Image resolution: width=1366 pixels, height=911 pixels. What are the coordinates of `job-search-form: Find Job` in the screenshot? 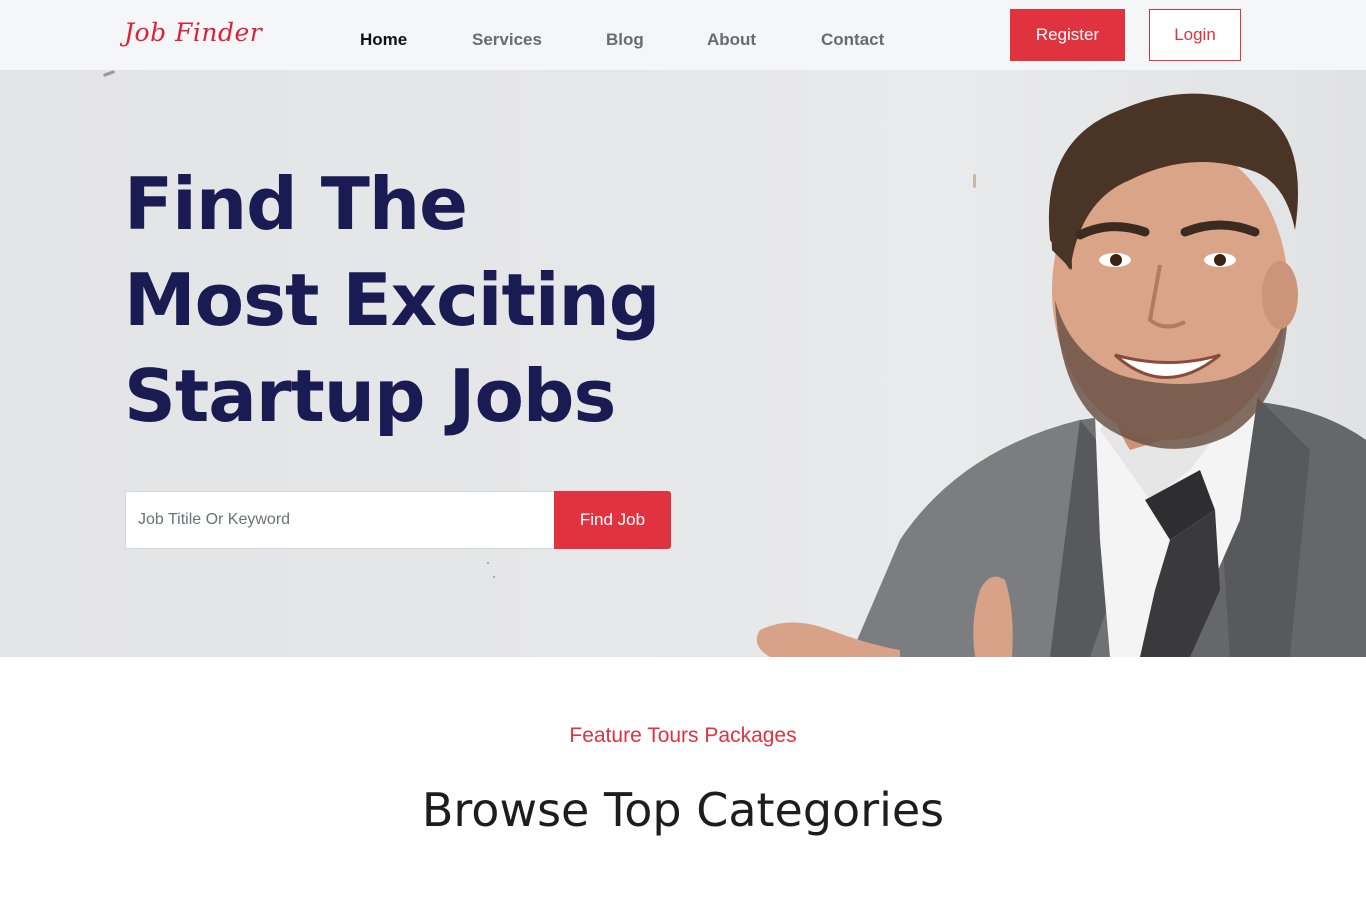 It's located at (398, 520).